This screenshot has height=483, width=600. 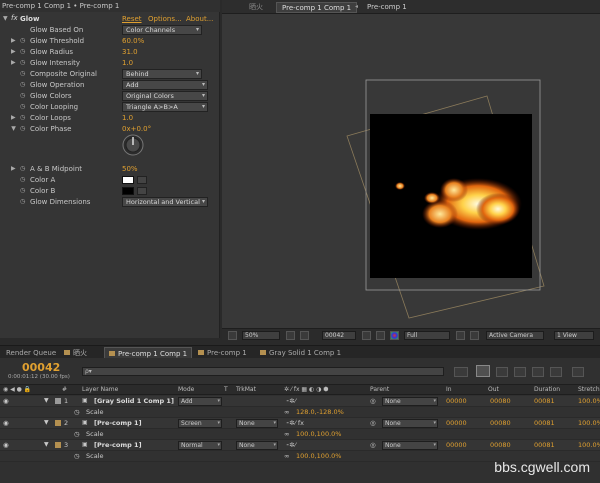 I want to click on parent-dropdown: None, so click(x=410, y=445).